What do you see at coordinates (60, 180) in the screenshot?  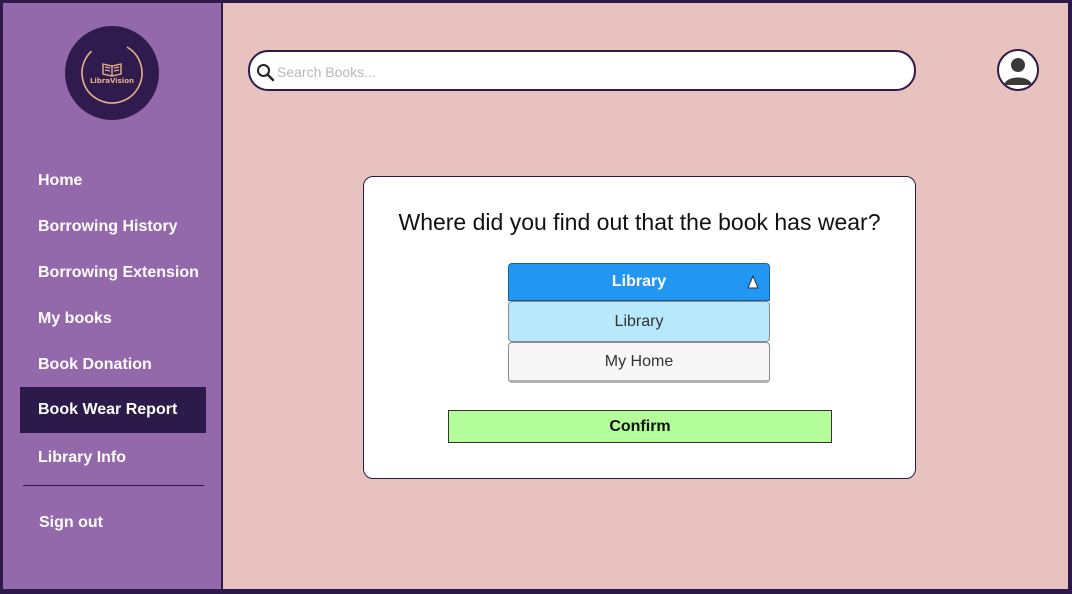 I see `sidebar-item-label: Home` at bounding box center [60, 180].